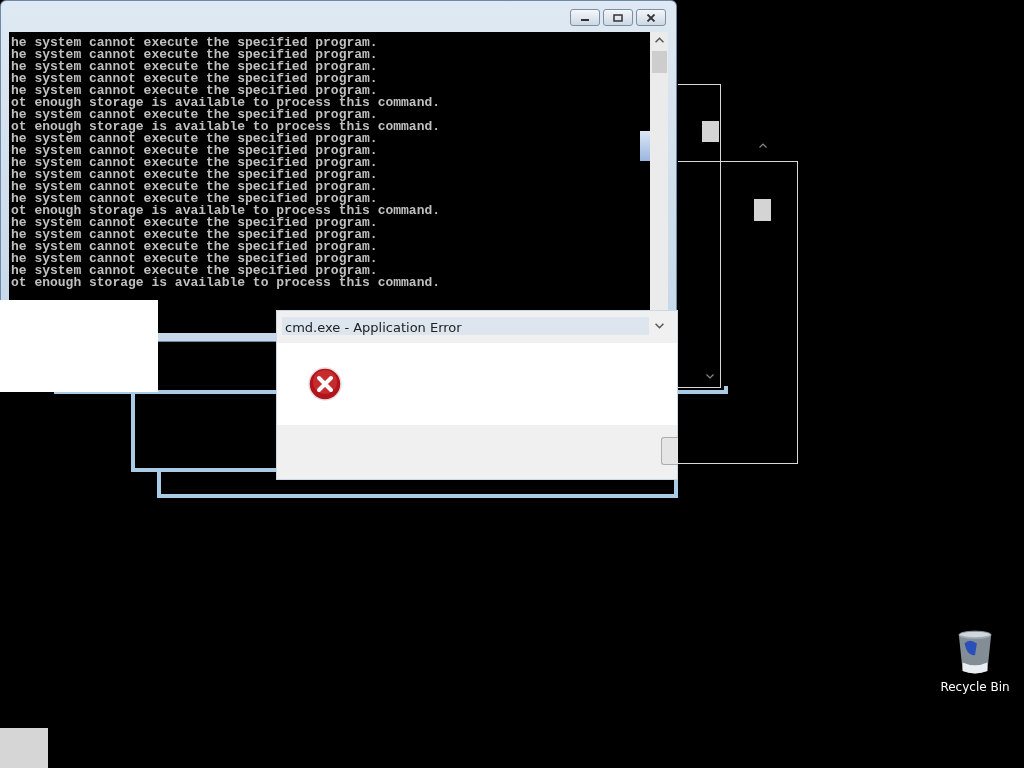 The height and width of the screenshot is (768, 1024). Describe the element at coordinates (465, 326) in the screenshot. I see `dialog-title: cmd.exe - Application Error` at that location.